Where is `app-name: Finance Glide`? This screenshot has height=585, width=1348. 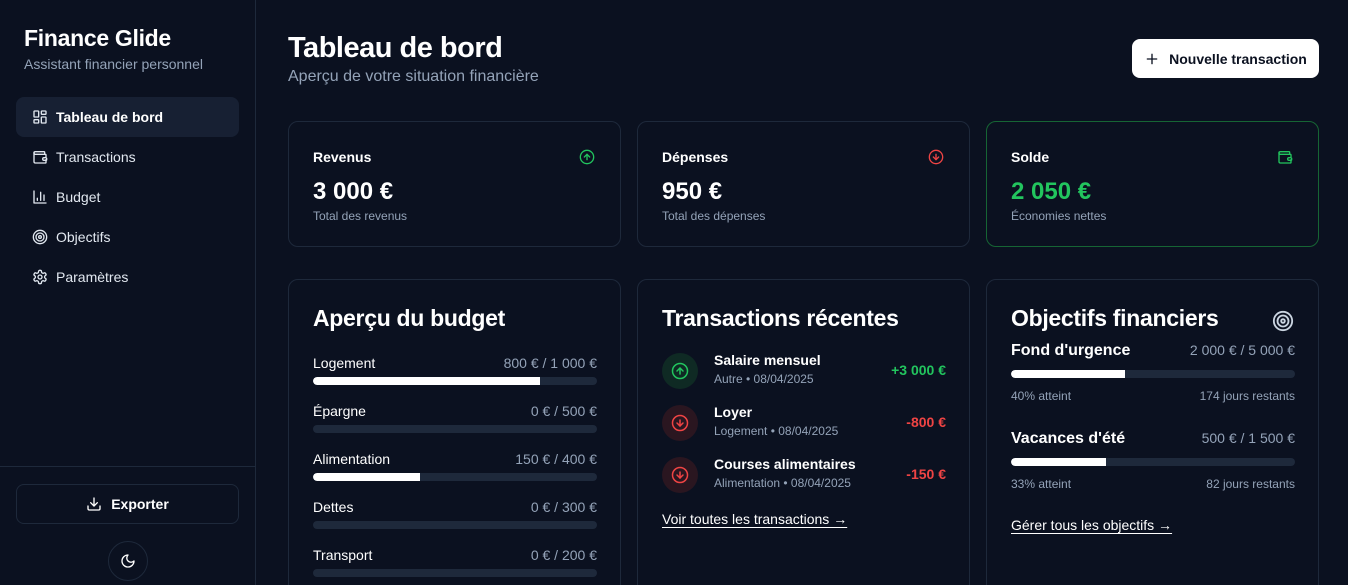
app-name: Finance Glide is located at coordinates (97, 38).